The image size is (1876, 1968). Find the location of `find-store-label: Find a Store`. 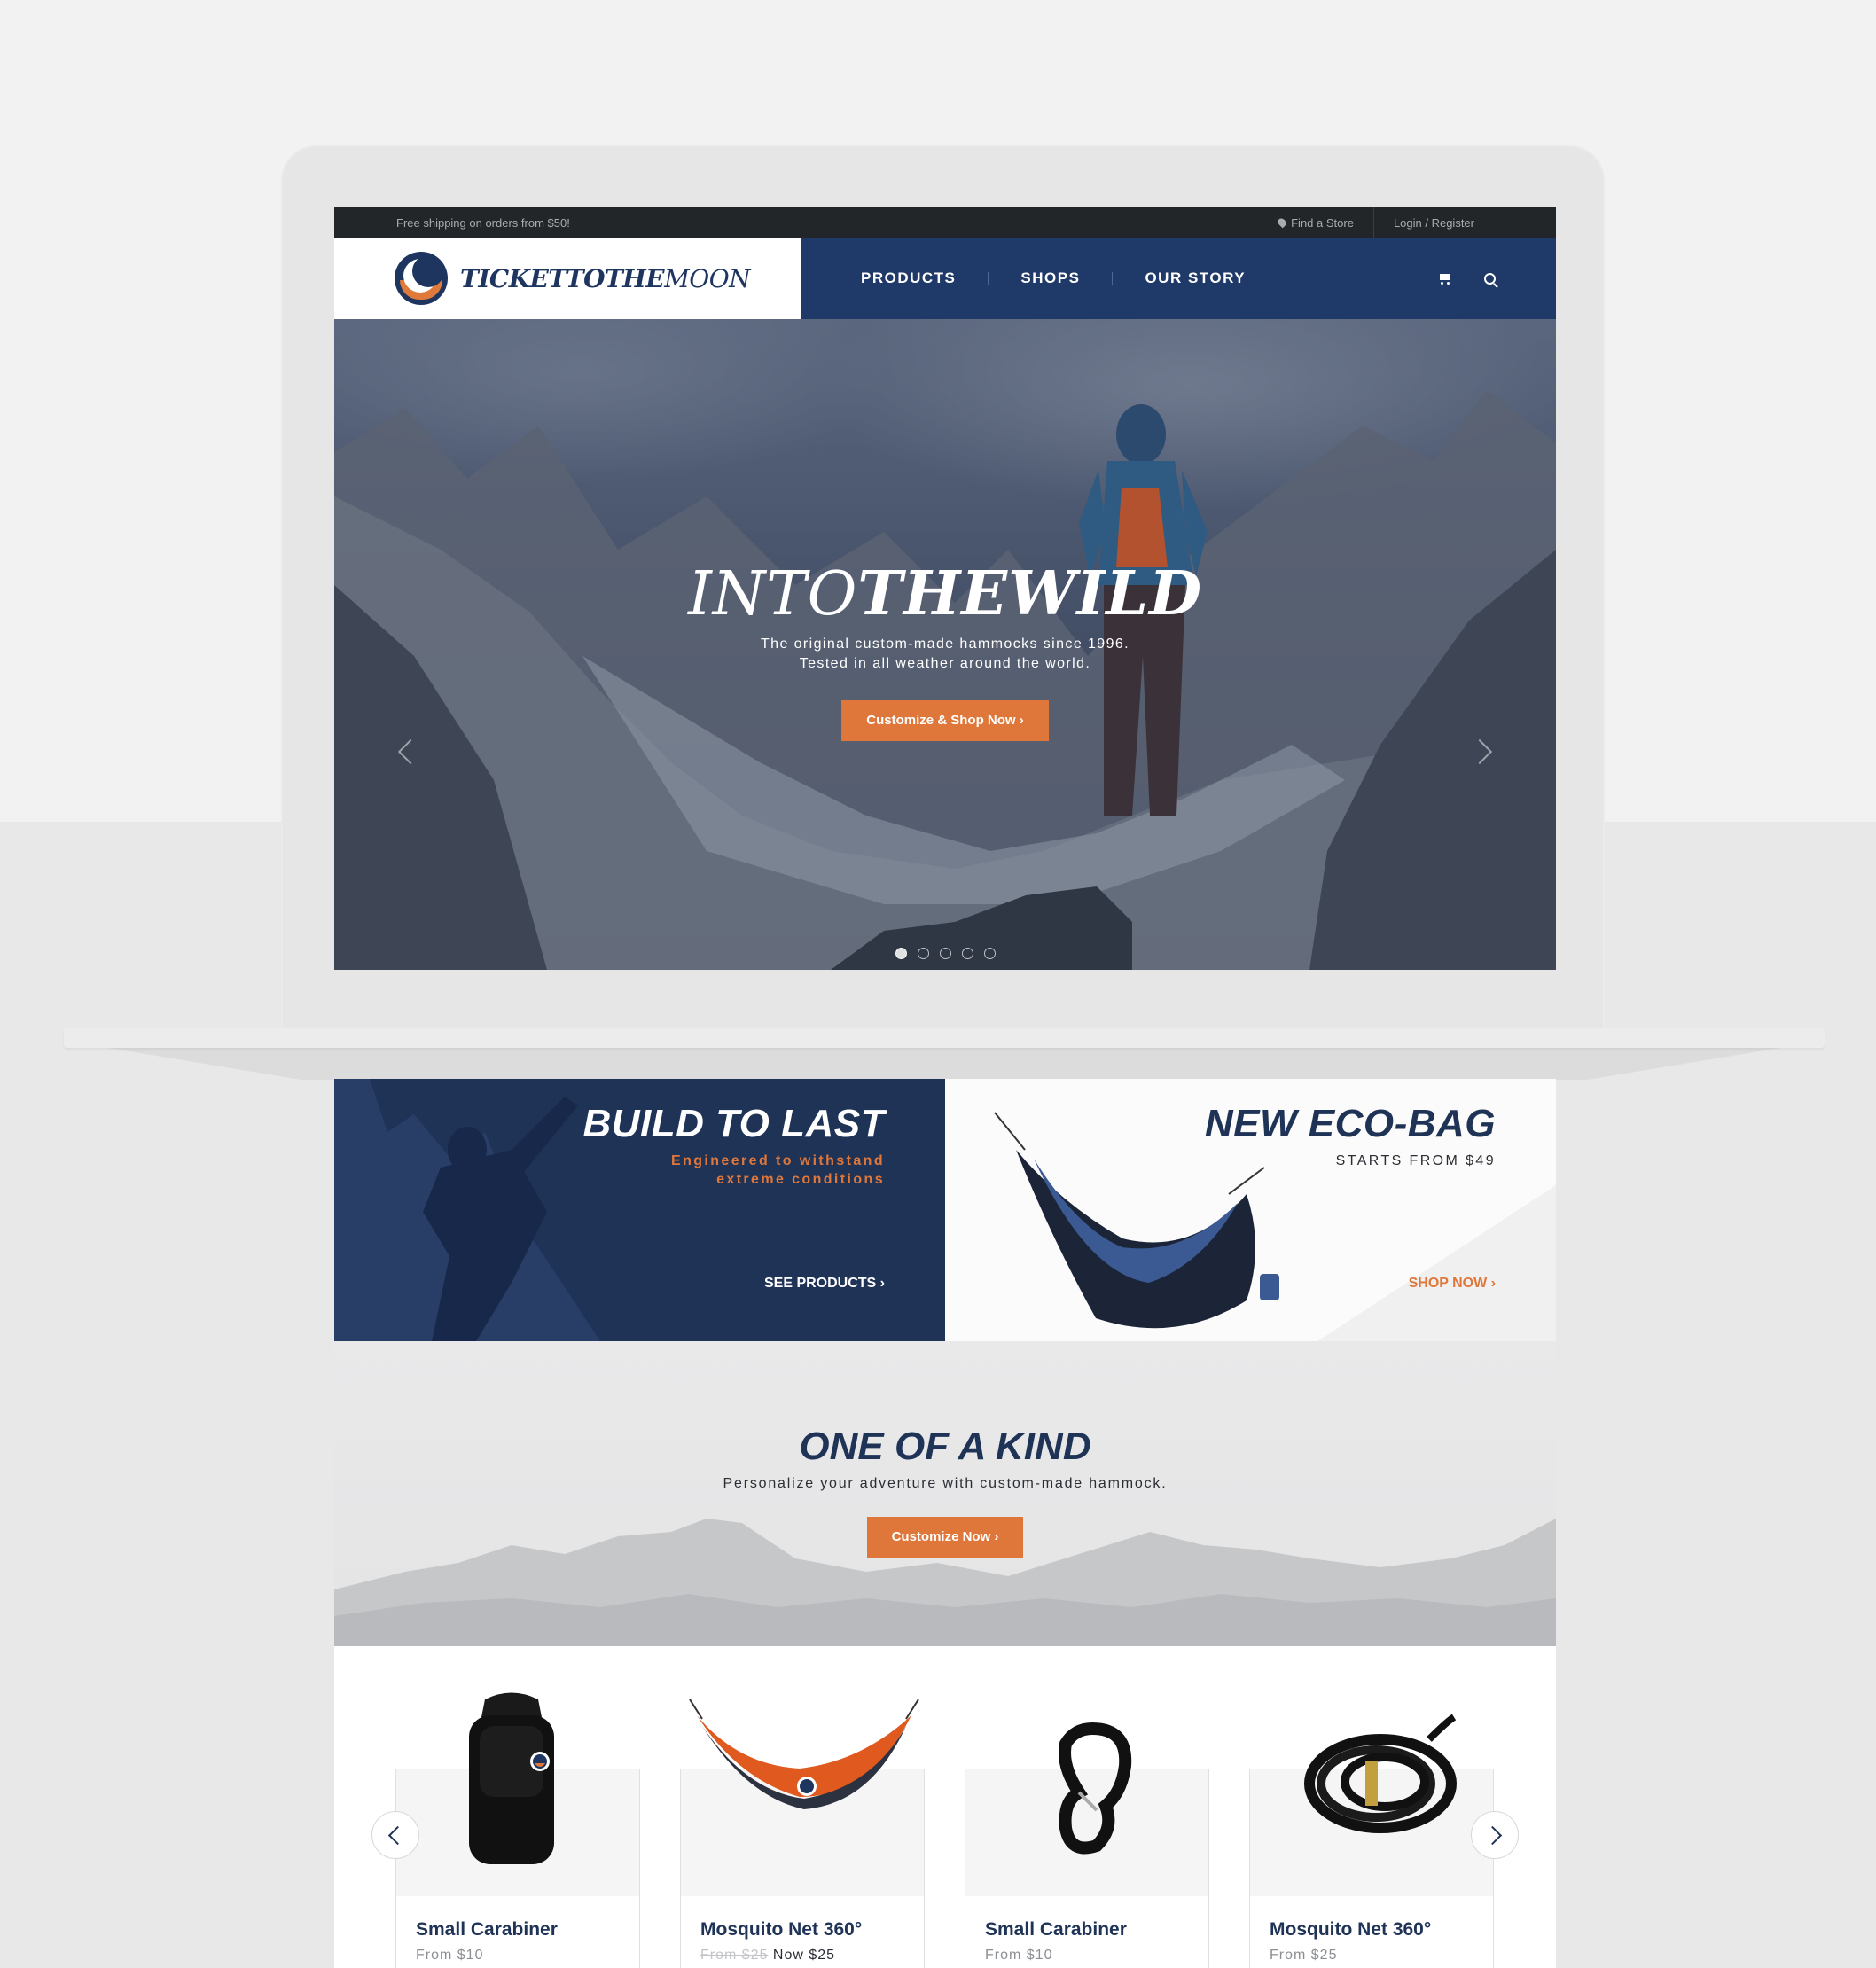

find-store-label: Find a Store is located at coordinates (1322, 222).